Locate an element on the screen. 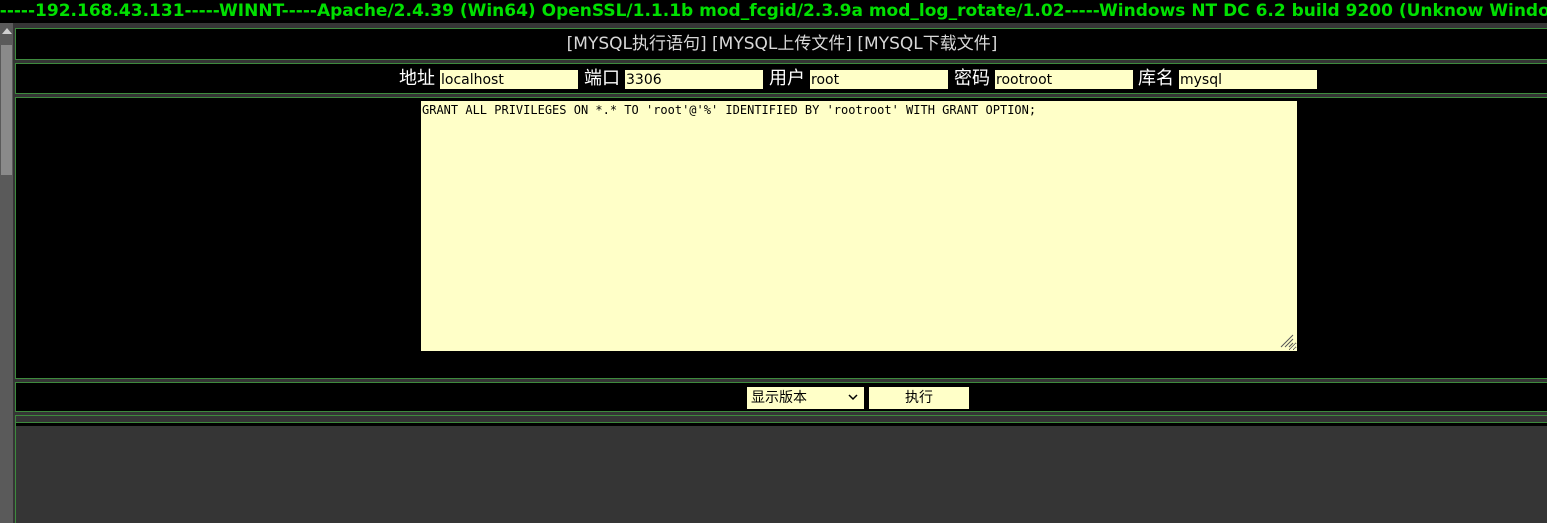 Image resolution: width=1547 pixels, height=523 pixels. password-label: 密码 is located at coordinates (972, 78).